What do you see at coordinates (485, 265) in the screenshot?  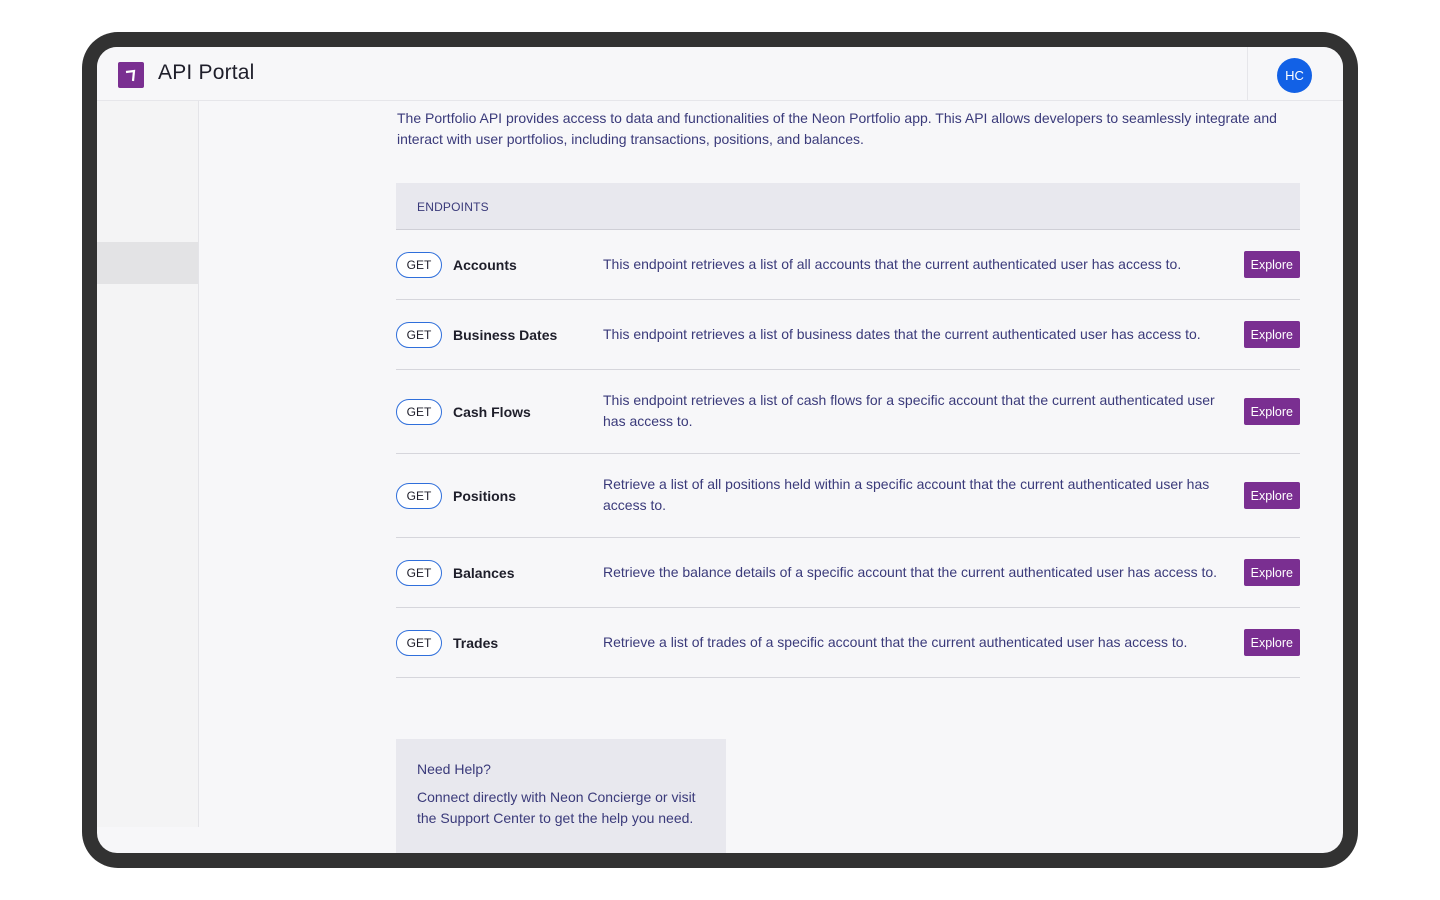 I see `endpoint-name: Accounts` at bounding box center [485, 265].